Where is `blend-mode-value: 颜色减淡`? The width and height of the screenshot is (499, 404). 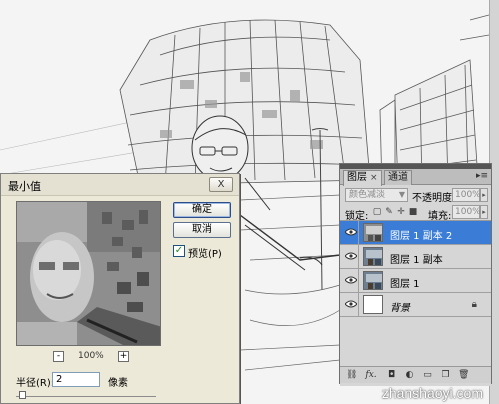 blend-mode-value: 颜色减淡 is located at coordinates (367, 195).